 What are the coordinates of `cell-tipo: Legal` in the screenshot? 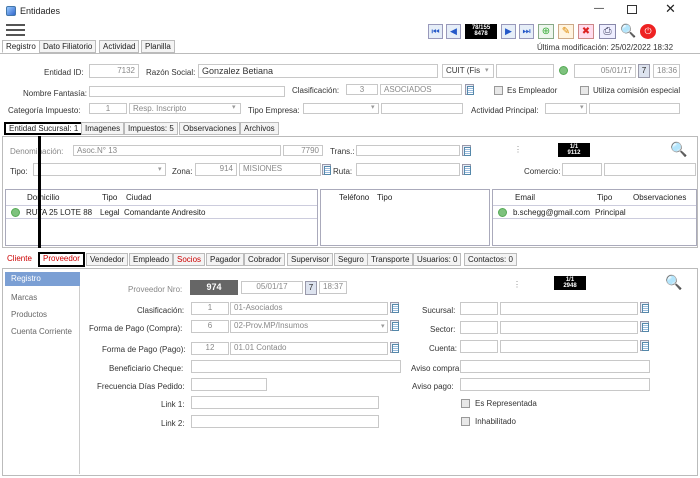 It's located at (110, 212).